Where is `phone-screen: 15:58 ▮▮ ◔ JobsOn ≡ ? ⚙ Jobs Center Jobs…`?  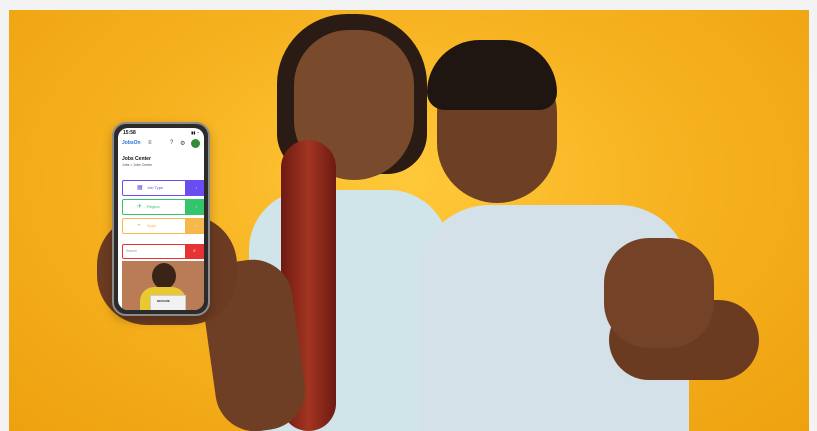 phone-screen: 15:58 ▮▮ ◔ JobsOn ≡ ? ⚙ Jobs Center Jobs… is located at coordinates (161, 219).